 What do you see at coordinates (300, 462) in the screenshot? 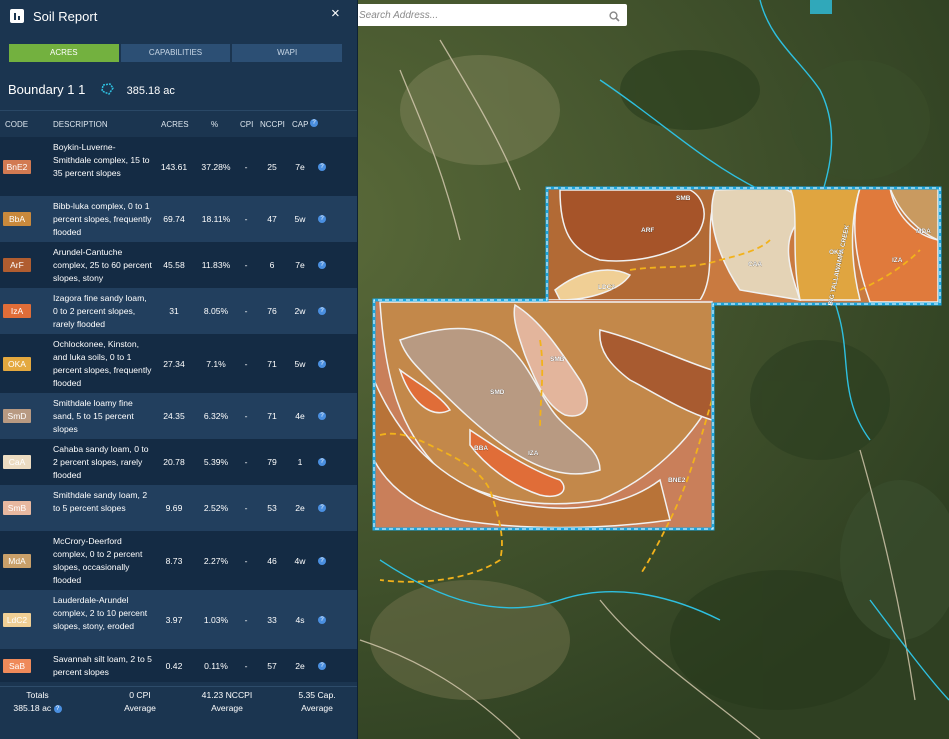
I see `soil-cap: 1` at bounding box center [300, 462].